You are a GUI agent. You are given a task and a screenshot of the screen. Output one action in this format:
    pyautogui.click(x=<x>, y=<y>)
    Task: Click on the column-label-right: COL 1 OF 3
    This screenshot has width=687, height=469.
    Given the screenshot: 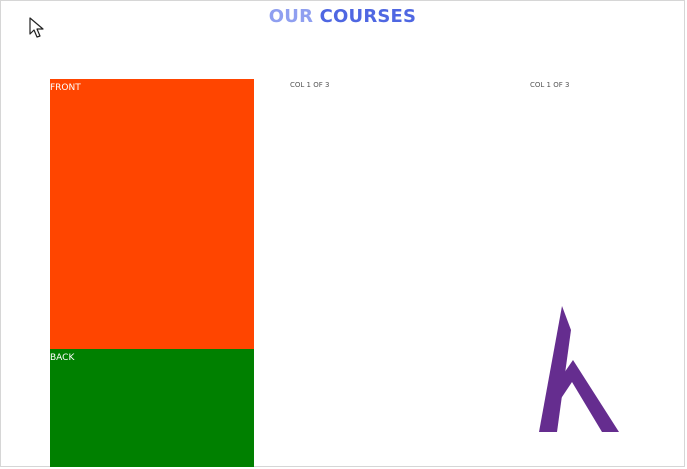 What is the action you would take?
    pyautogui.click(x=550, y=85)
    